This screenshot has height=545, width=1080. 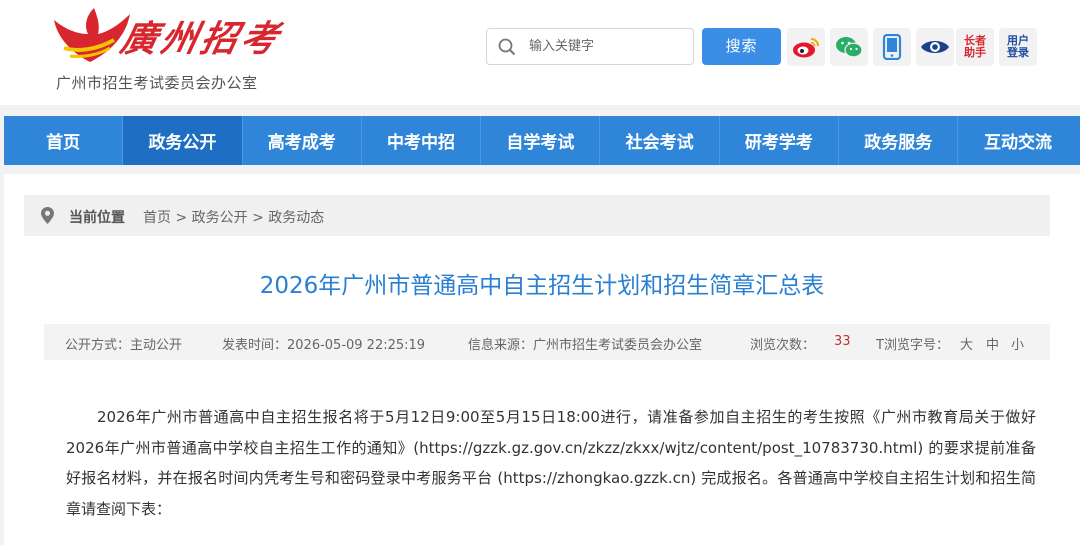 I want to click on nav-item-self-study: 自学考试, so click(x=541, y=140).